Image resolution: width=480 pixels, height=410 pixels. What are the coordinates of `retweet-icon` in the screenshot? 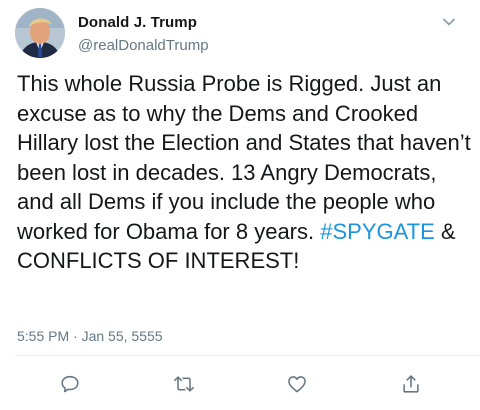 It's located at (184, 384).